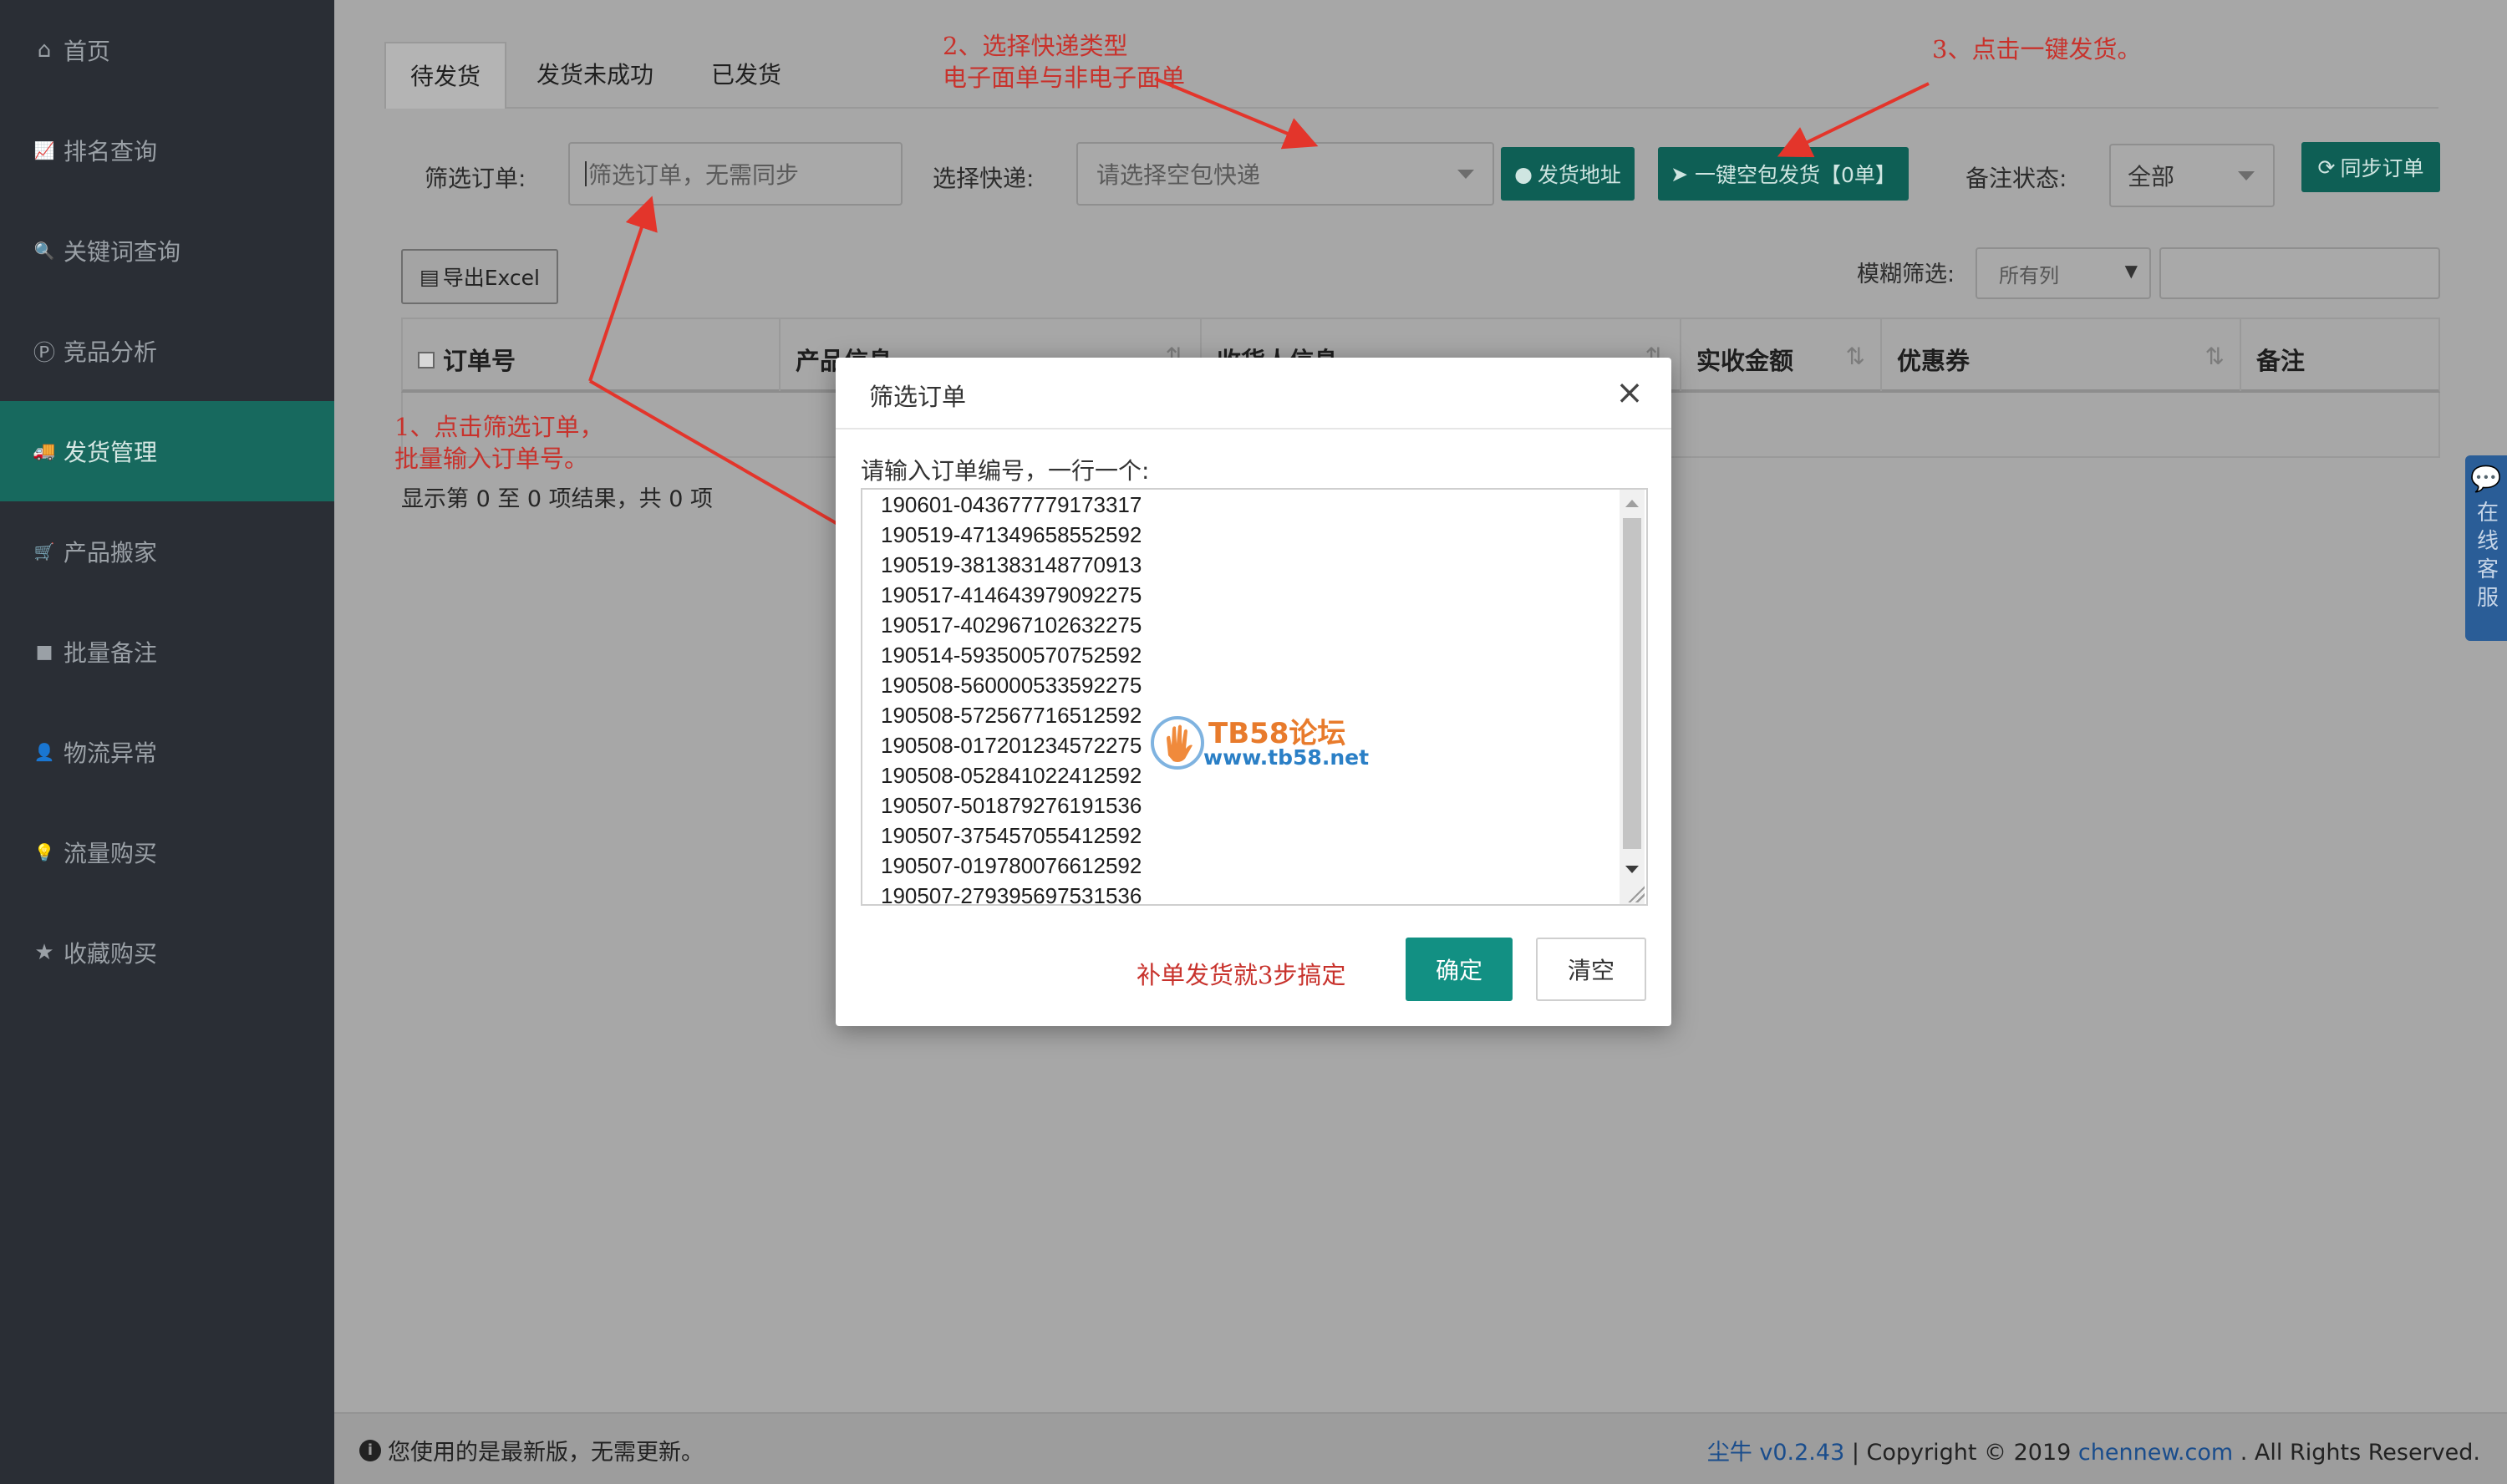 Image resolution: width=2507 pixels, height=1484 pixels. I want to click on online-service-widget: 💬 在线客服, so click(2486, 548).